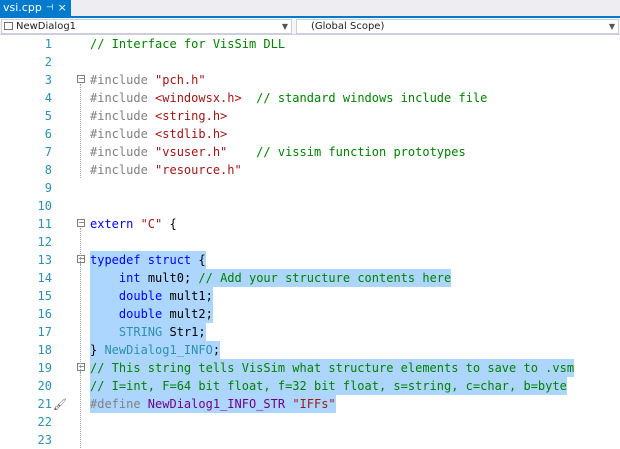  Describe the element at coordinates (48, 44) in the screenshot. I see `line-number: 1` at that location.